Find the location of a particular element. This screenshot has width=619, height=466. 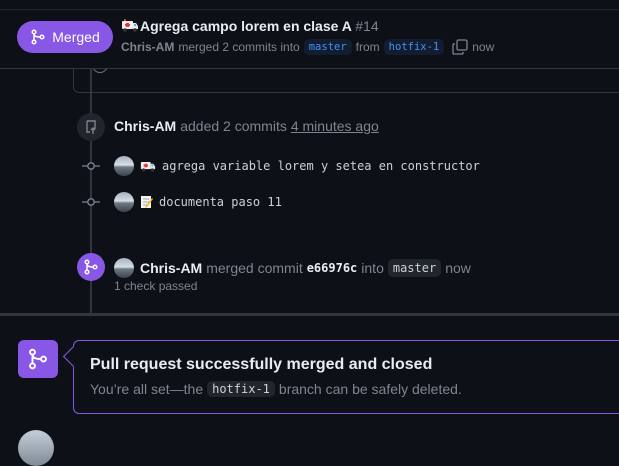

header-merged-text: merged 2 commits into is located at coordinates (239, 47).